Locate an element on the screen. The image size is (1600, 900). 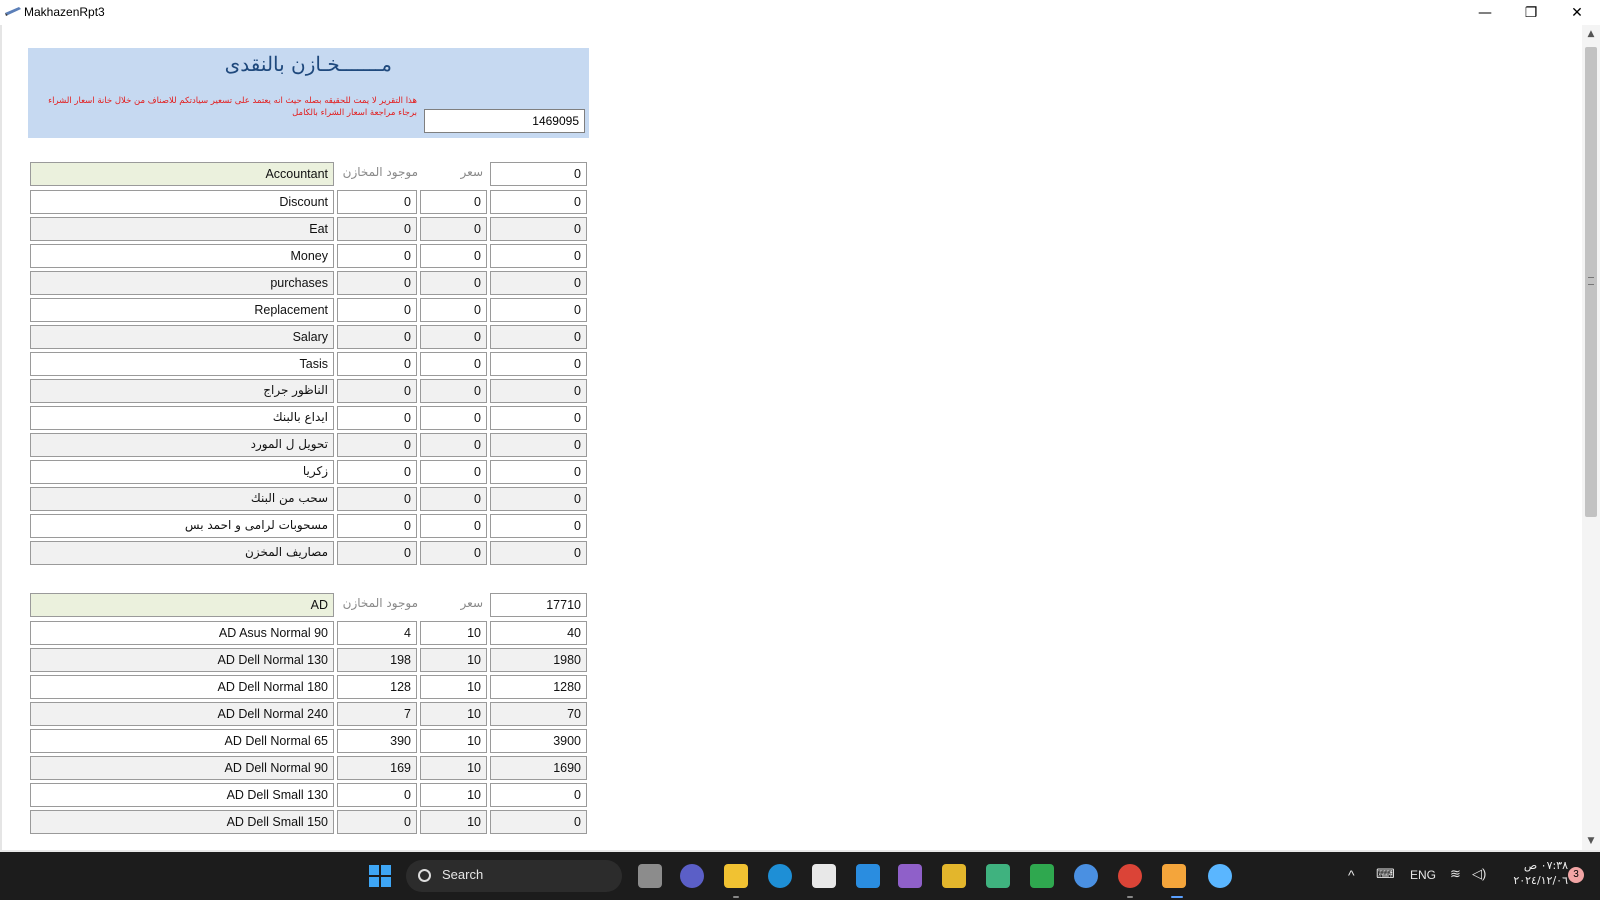
scroll-down-button: ▼ is located at coordinates (1591, 841).